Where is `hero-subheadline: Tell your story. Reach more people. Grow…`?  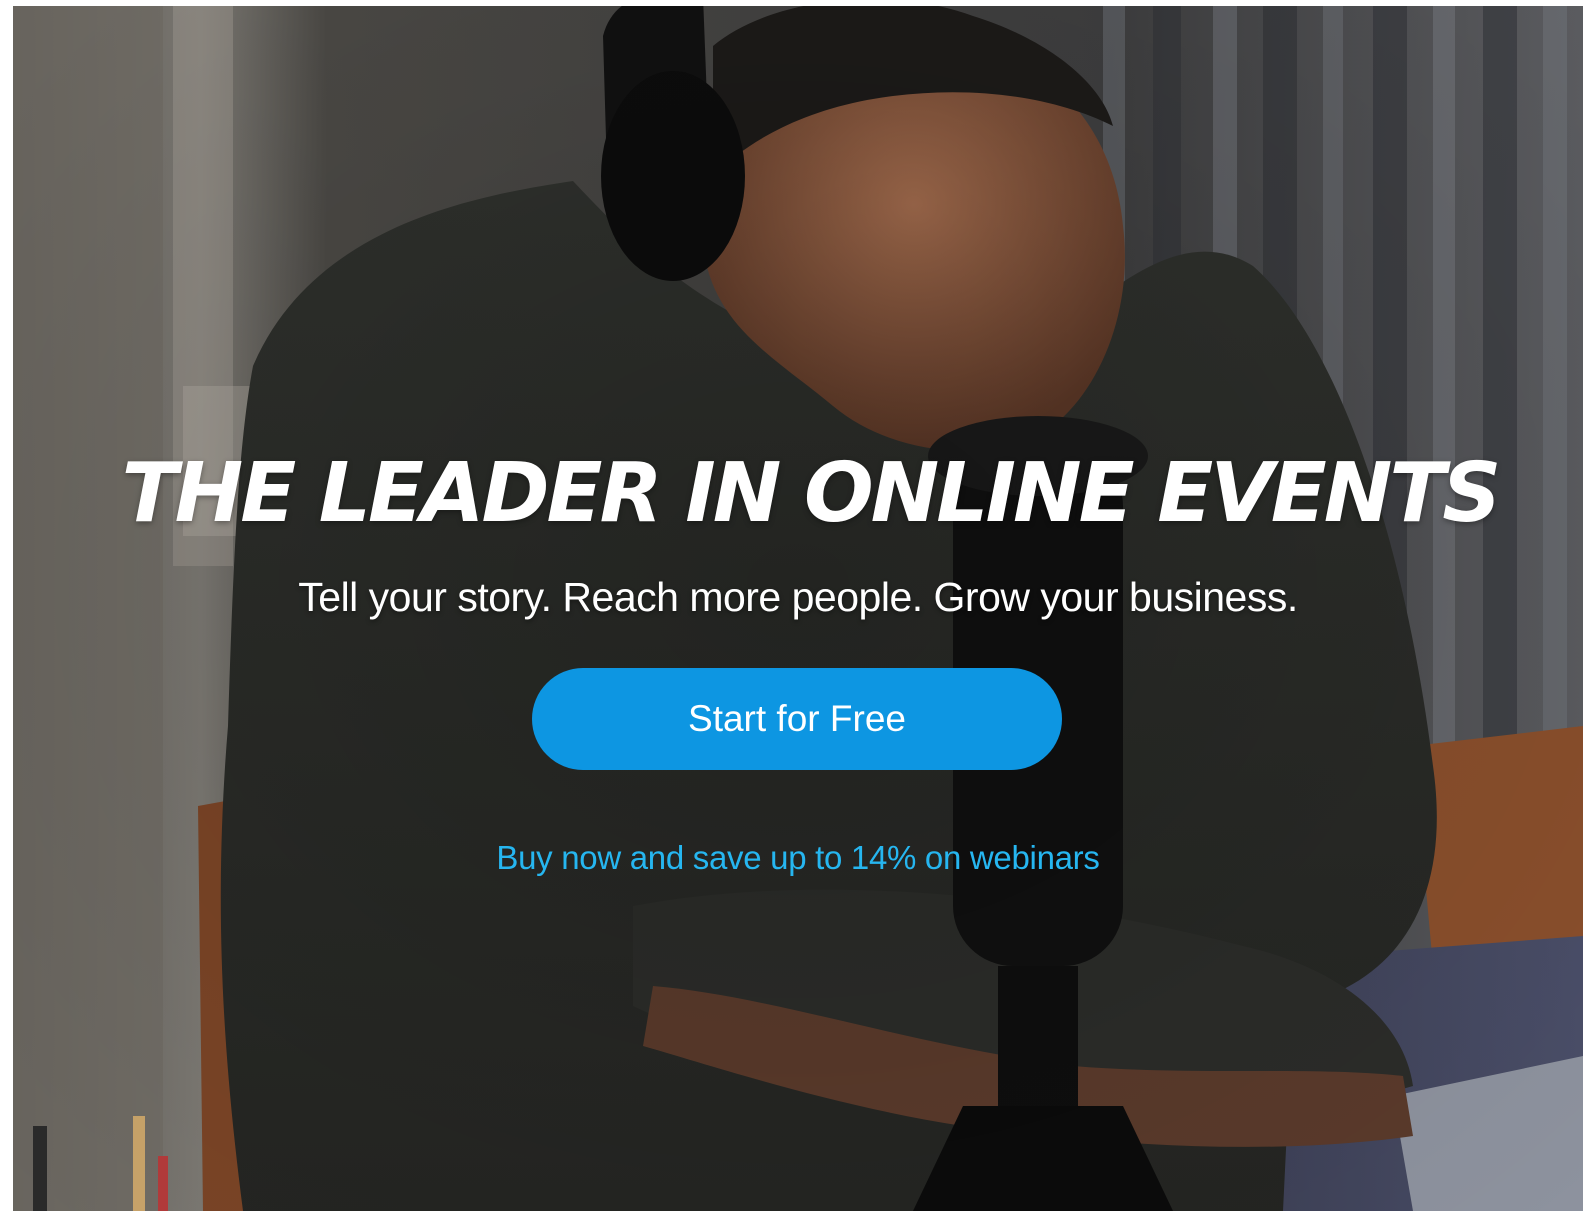 hero-subheadline: Tell your story. Reach more people. Grow… is located at coordinates (798, 597).